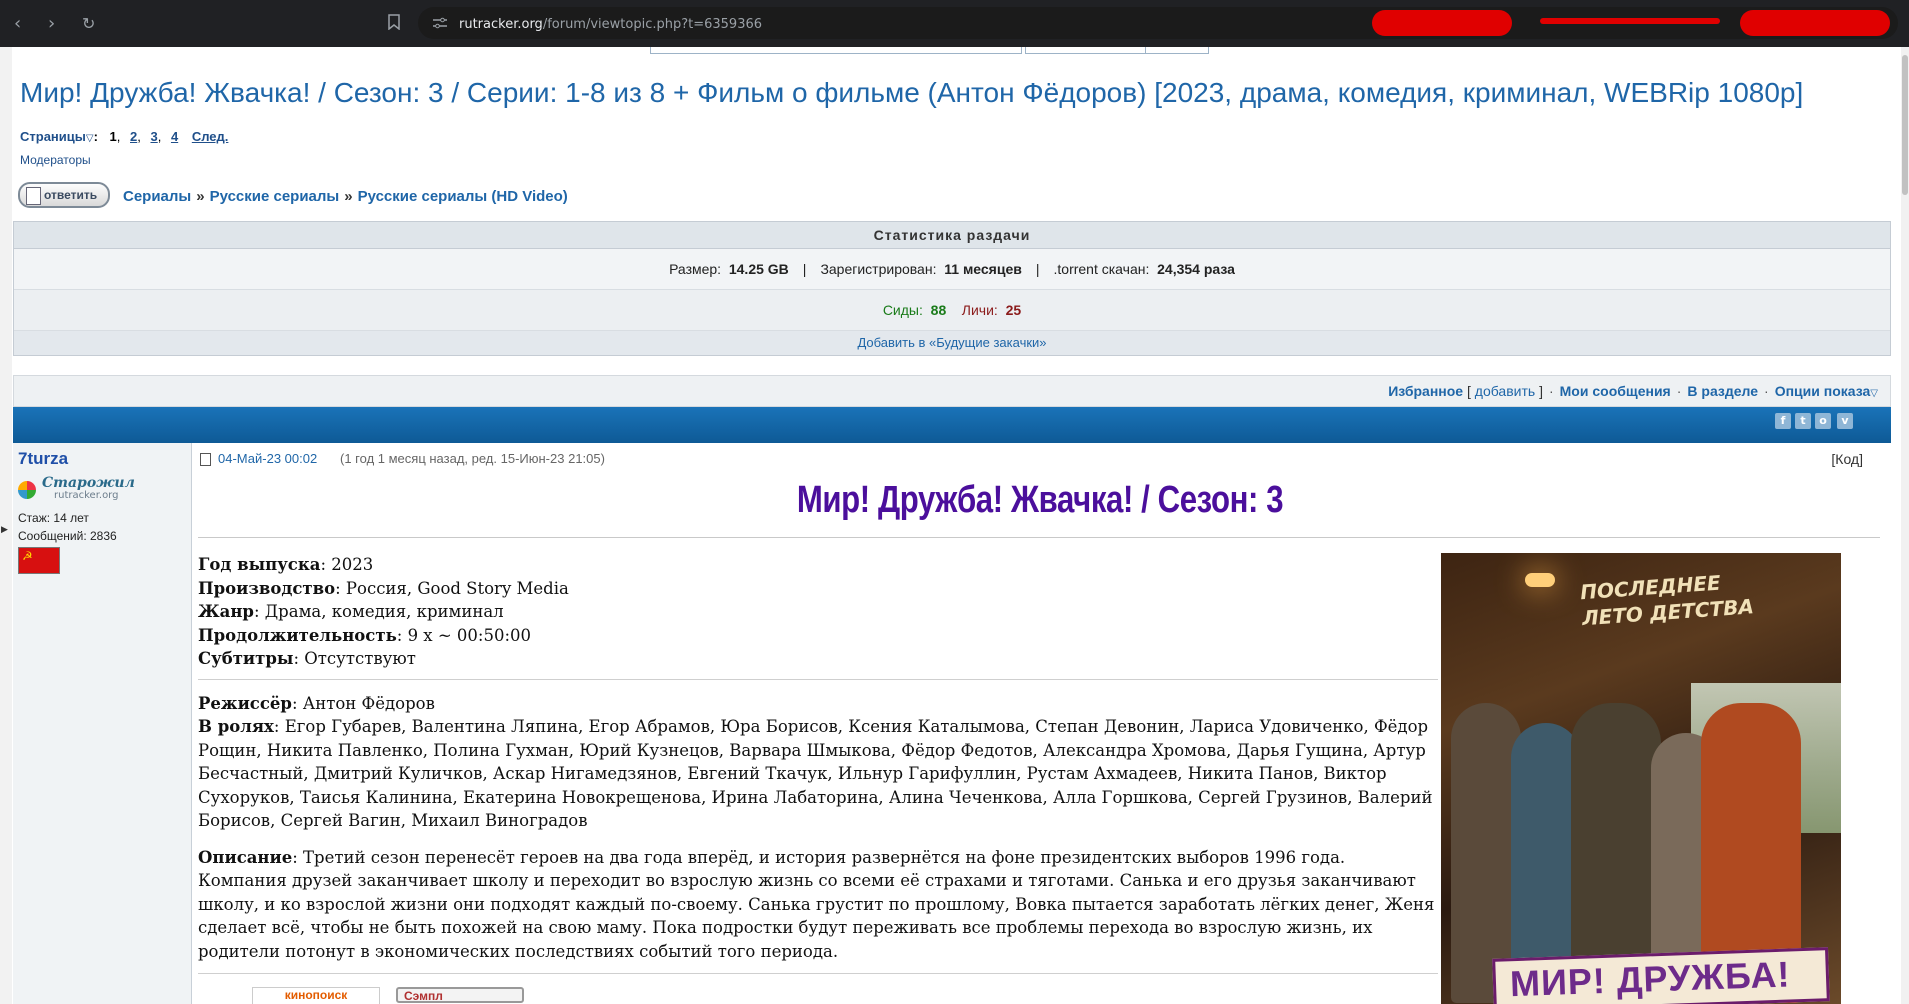 Image resolution: width=1909 pixels, height=1004 pixels. Describe the element at coordinates (297, 635) in the screenshot. I see `duration-label: Продолжительность` at that location.